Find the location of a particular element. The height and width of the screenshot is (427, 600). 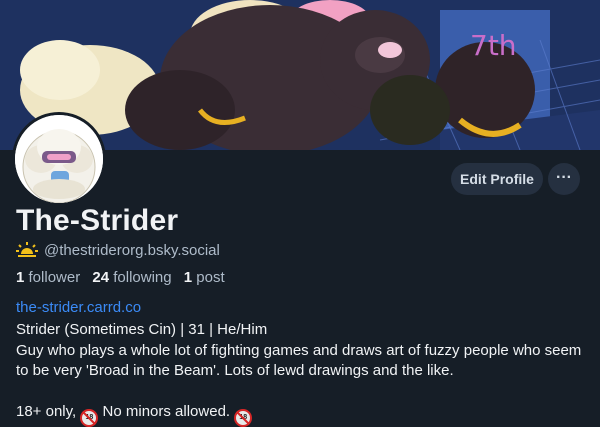

edit-profile-button: Edit Profile is located at coordinates (497, 179).